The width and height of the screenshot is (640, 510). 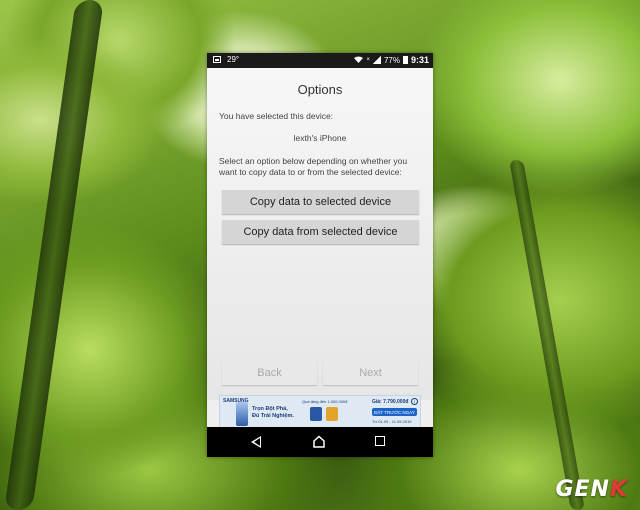 I want to click on ad-order-button: ĐẶT TRƯỚC NGAY, so click(x=394, y=412).